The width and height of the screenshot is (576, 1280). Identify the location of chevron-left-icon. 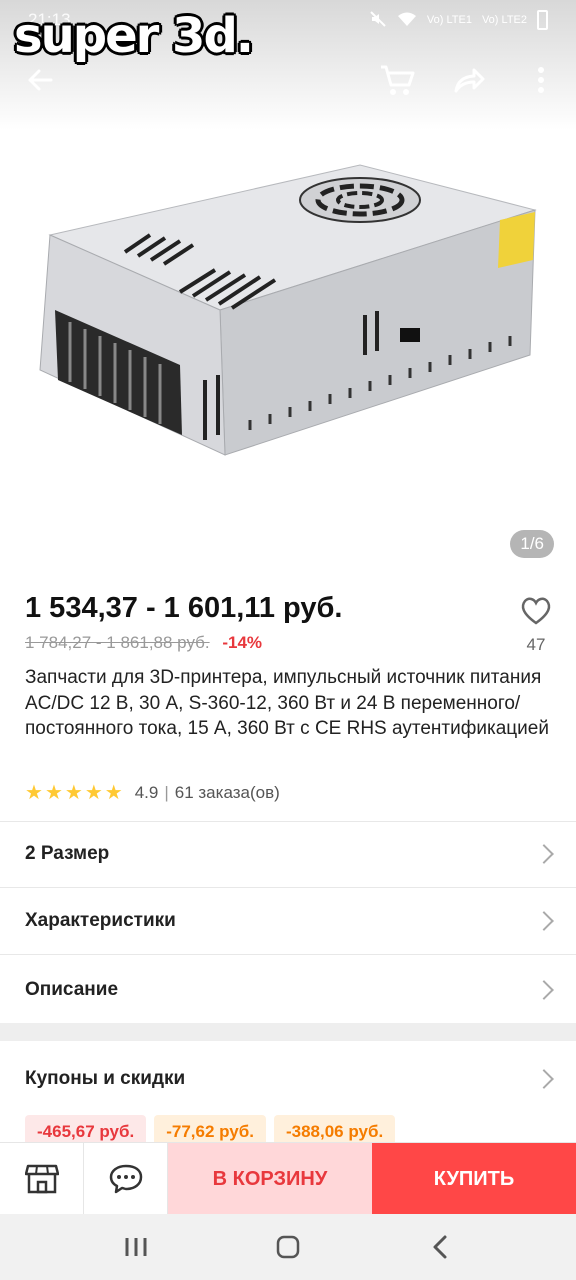
(440, 1247).